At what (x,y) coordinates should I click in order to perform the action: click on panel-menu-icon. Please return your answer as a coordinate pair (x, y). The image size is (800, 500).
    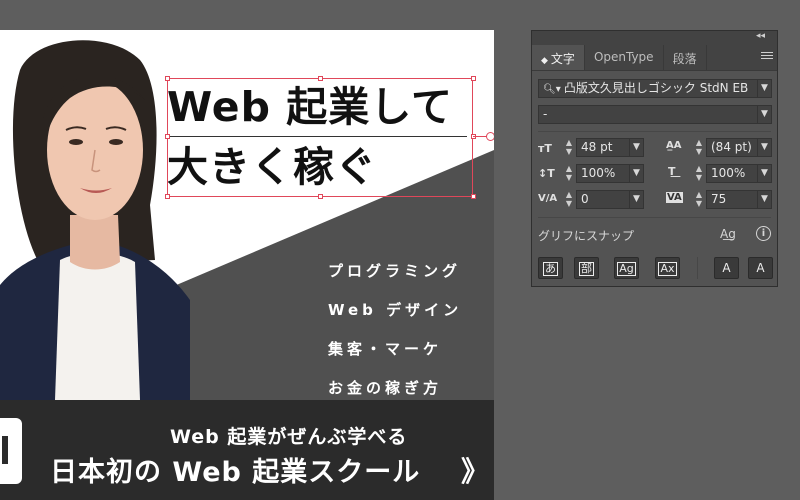
    Looking at the image, I should click on (767, 56).